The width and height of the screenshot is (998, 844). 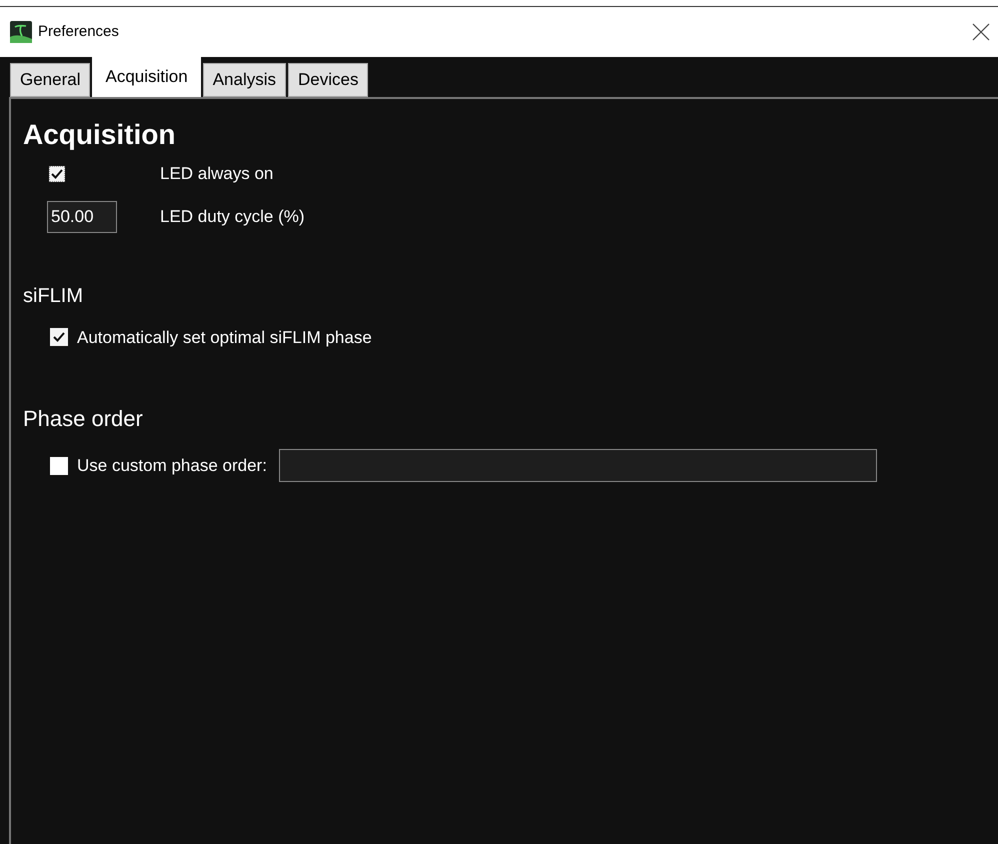 I want to click on checkbox-label: Automatically set optimal siFLIM phase, so click(x=224, y=337).